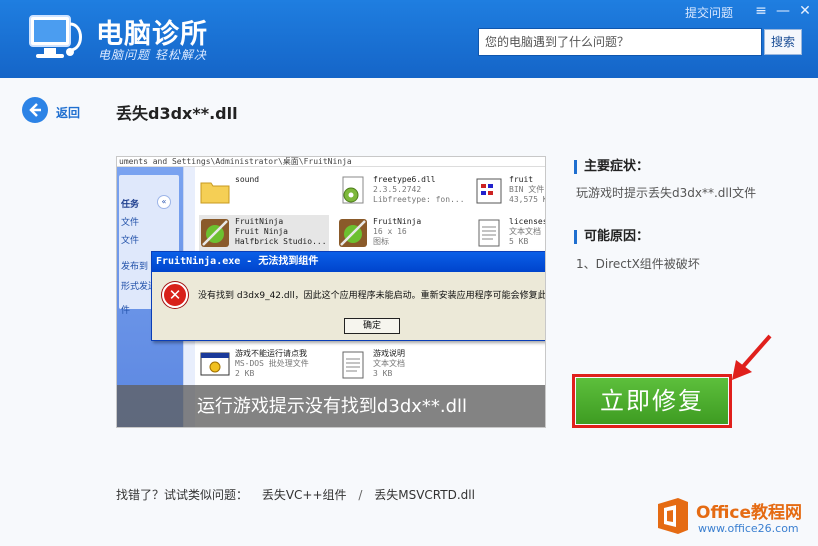 The image size is (818, 546). Describe the element at coordinates (748, 528) in the screenshot. I see `watermark-url: www.office26.com` at that location.